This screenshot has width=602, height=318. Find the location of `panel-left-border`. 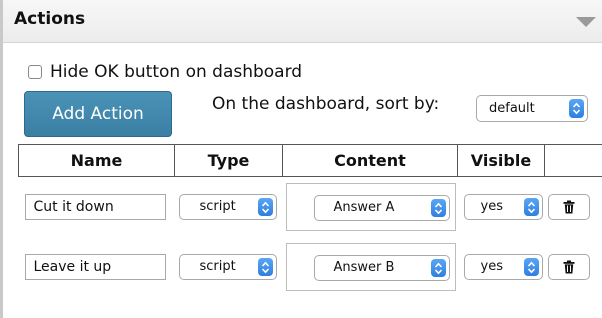

panel-left-border is located at coordinates (1, 159).